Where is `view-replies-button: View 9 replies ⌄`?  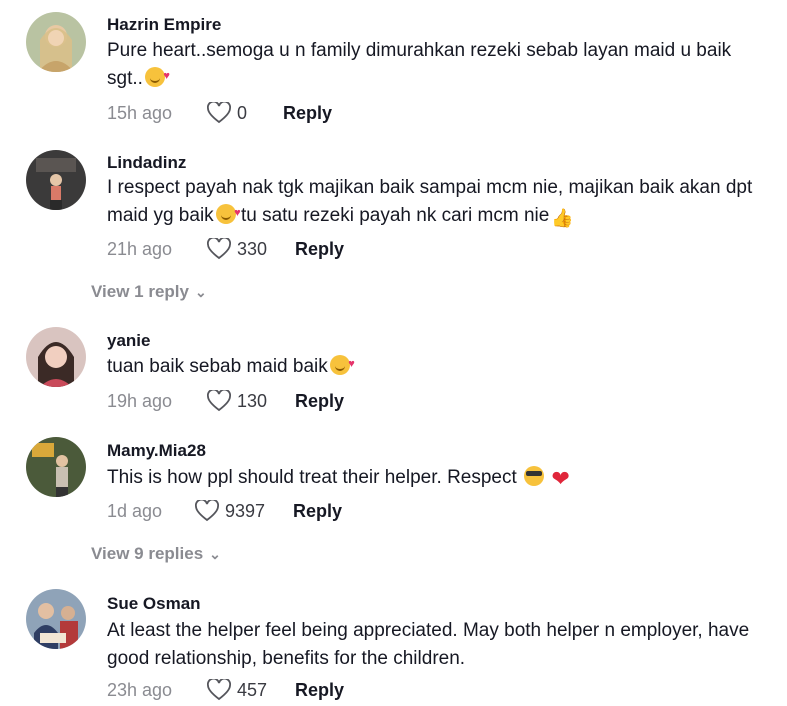
view-replies-button: View 9 replies ⌄ is located at coordinates (156, 554).